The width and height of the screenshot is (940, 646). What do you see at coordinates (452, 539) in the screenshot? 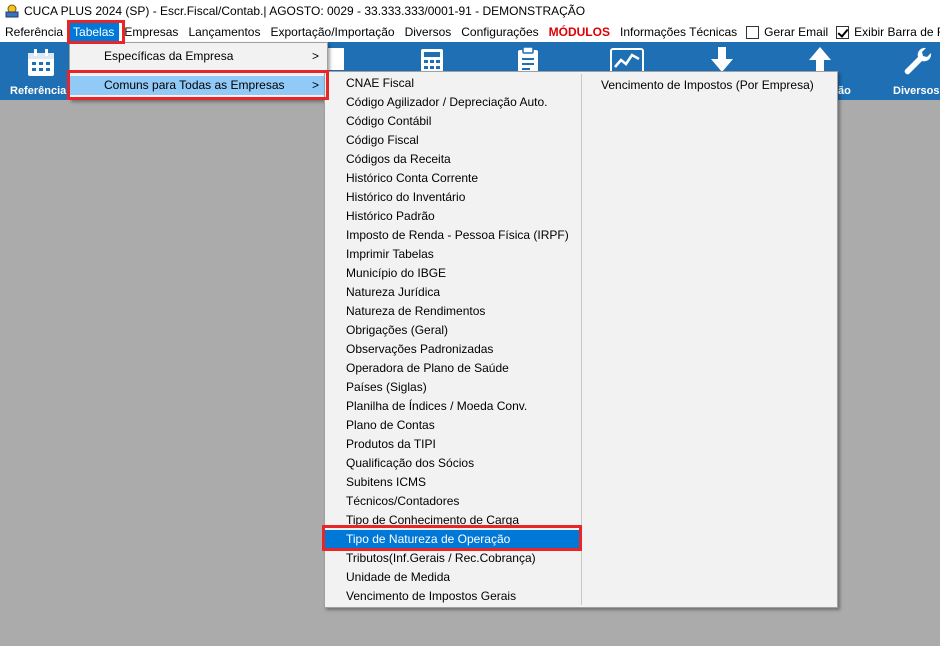
I see `menu-item-tipo-natureza-operacao: Tipo de Natureza de Operação` at bounding box center [452, 539].